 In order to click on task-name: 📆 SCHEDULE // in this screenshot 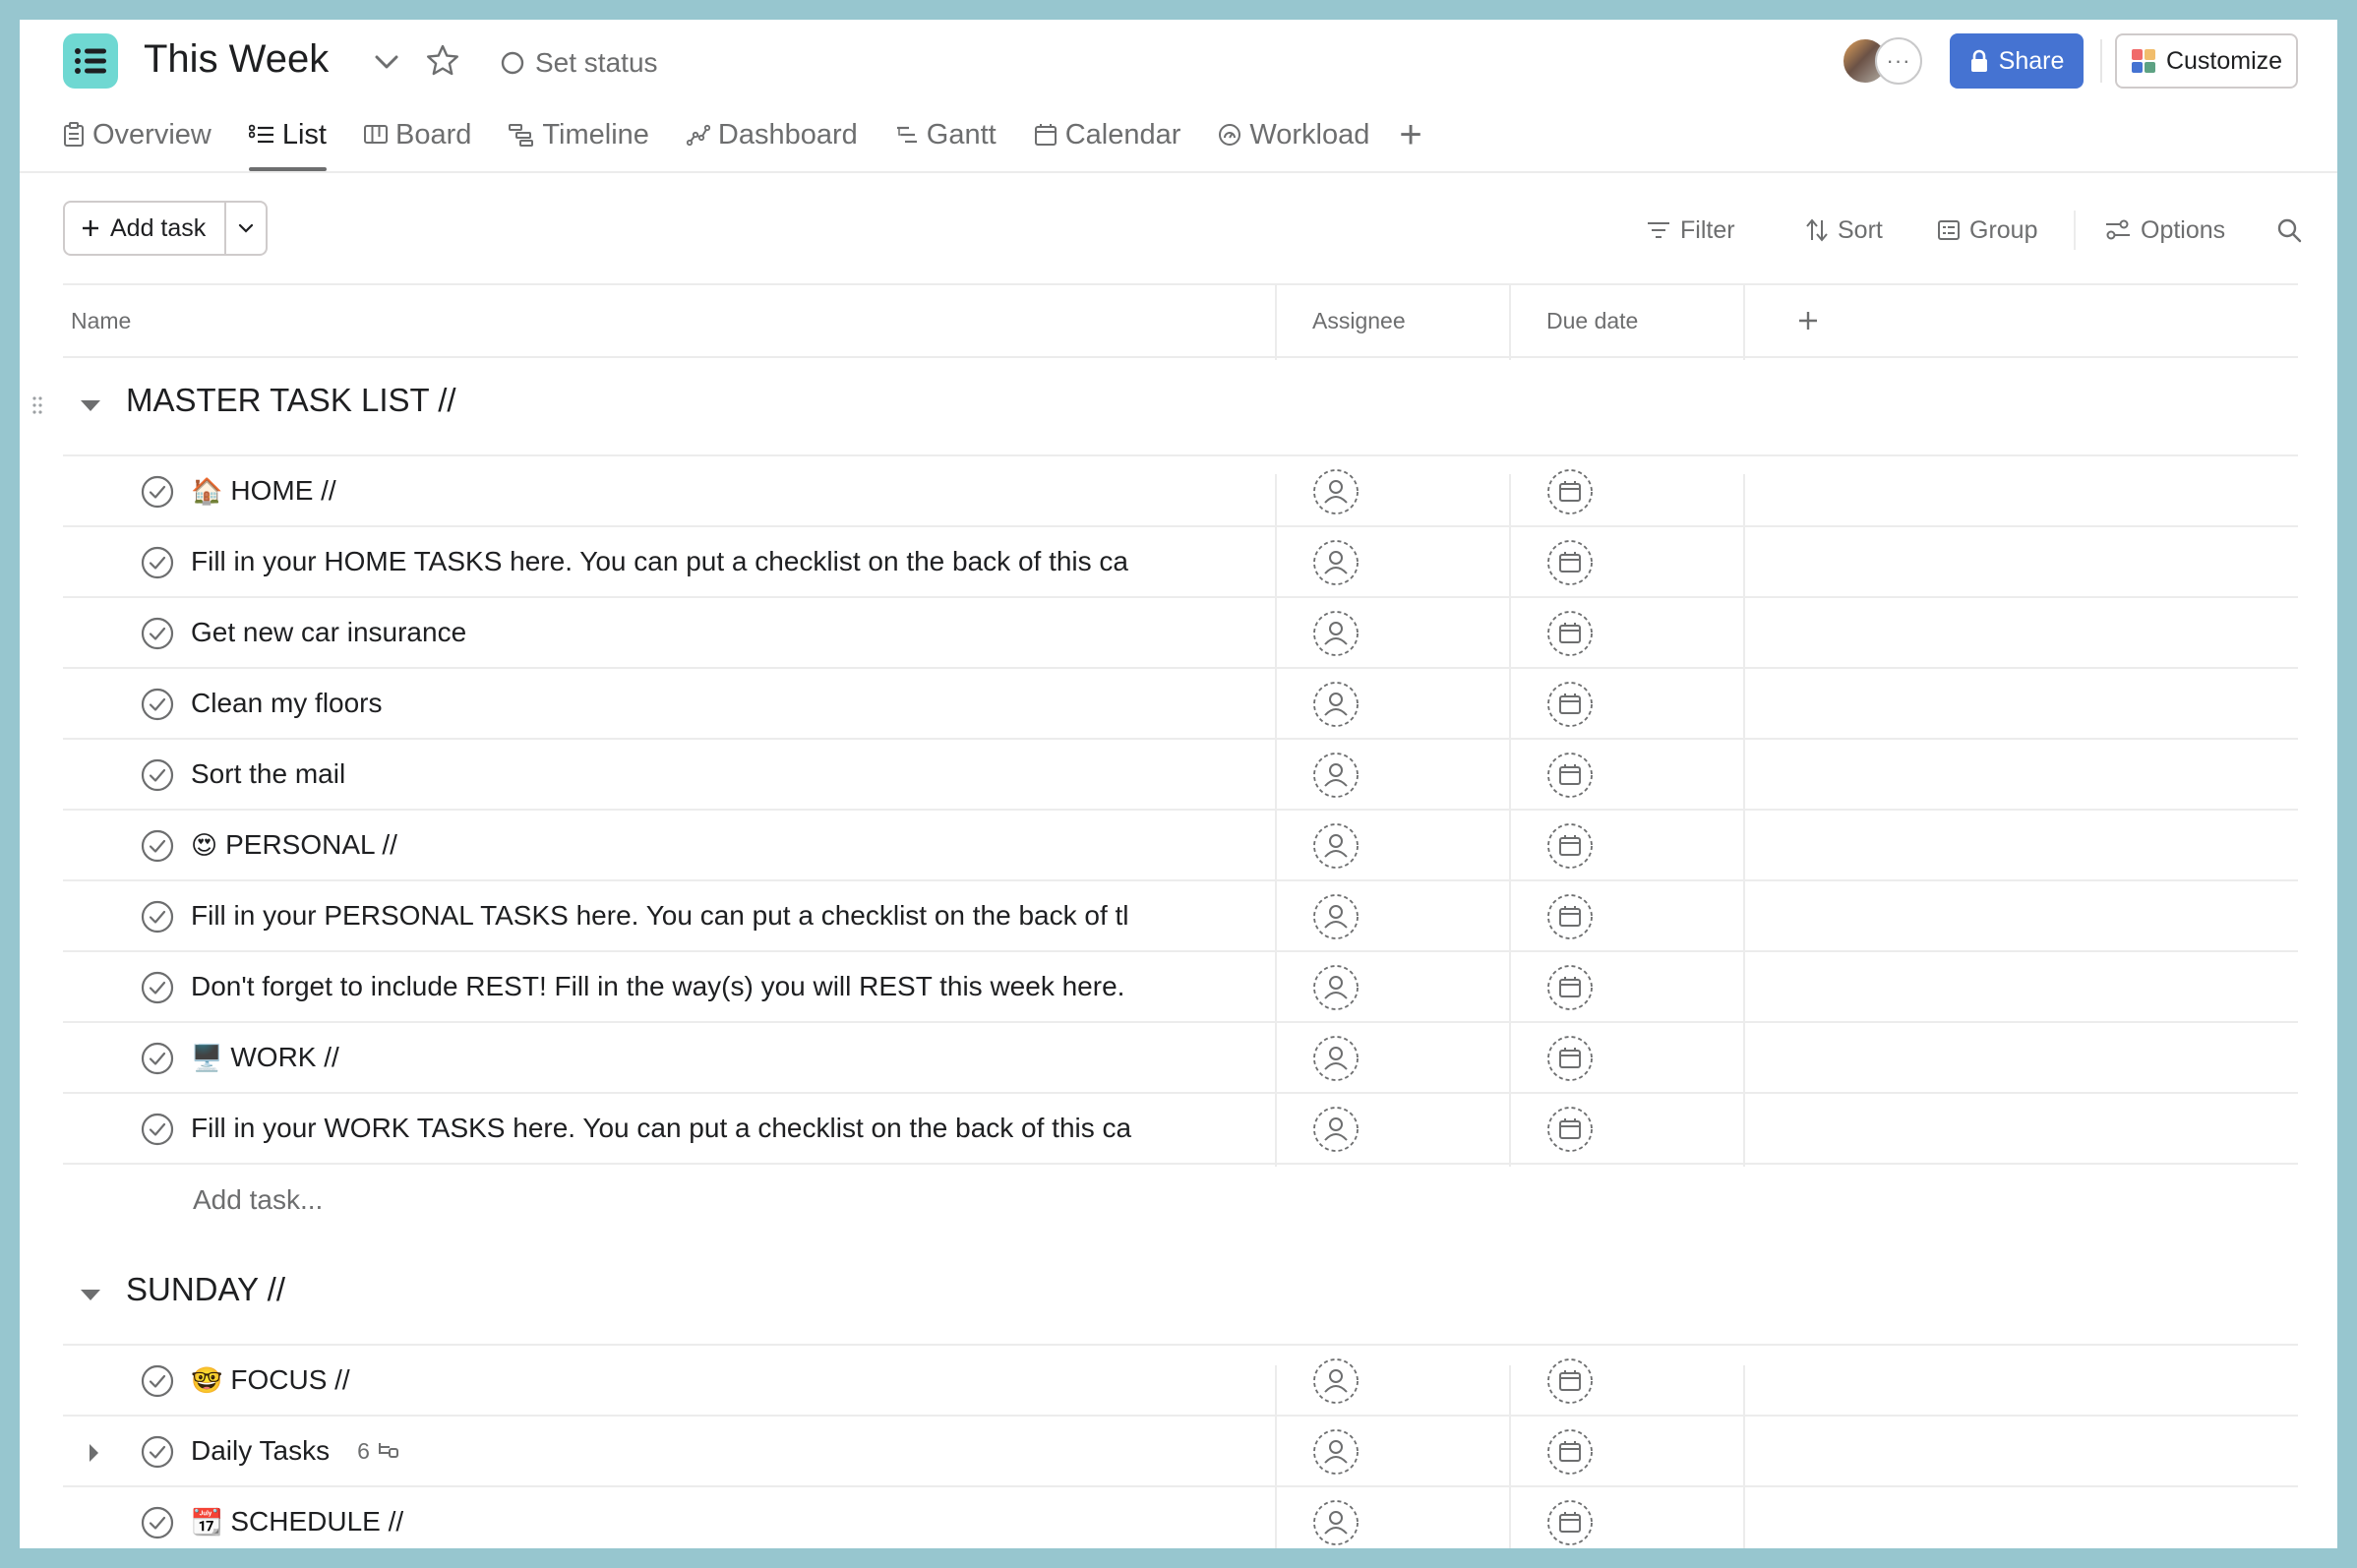, I will do `click(692, 1518)`.